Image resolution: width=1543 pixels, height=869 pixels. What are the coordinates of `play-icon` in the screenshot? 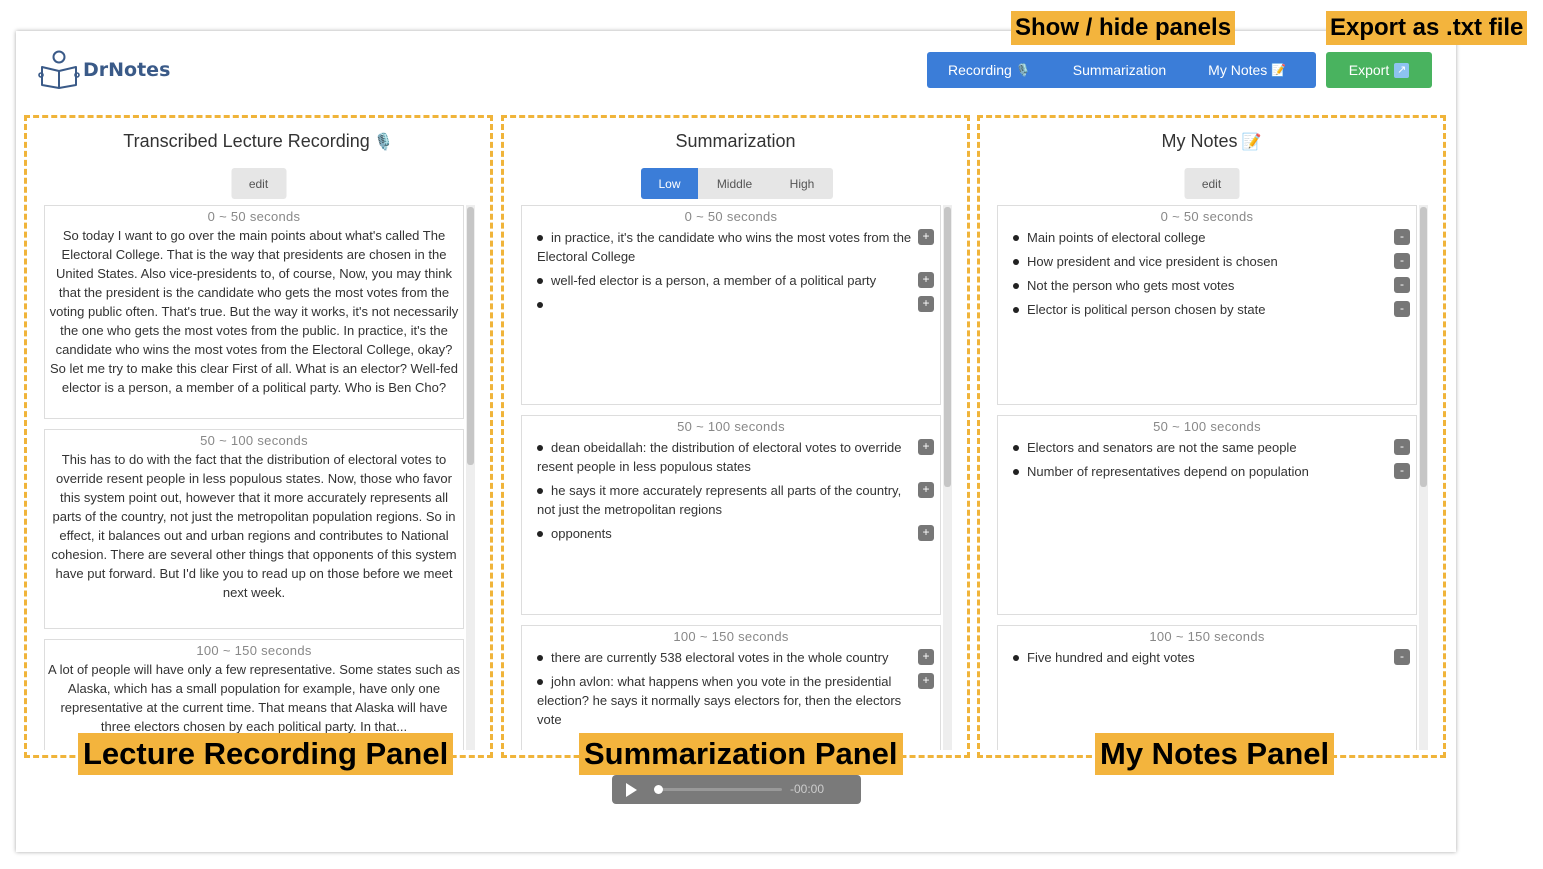 It's located at (631, 789).